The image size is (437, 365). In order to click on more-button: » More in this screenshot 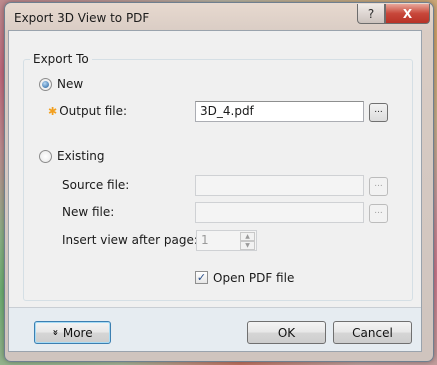, I will do `click(72, 332)`.